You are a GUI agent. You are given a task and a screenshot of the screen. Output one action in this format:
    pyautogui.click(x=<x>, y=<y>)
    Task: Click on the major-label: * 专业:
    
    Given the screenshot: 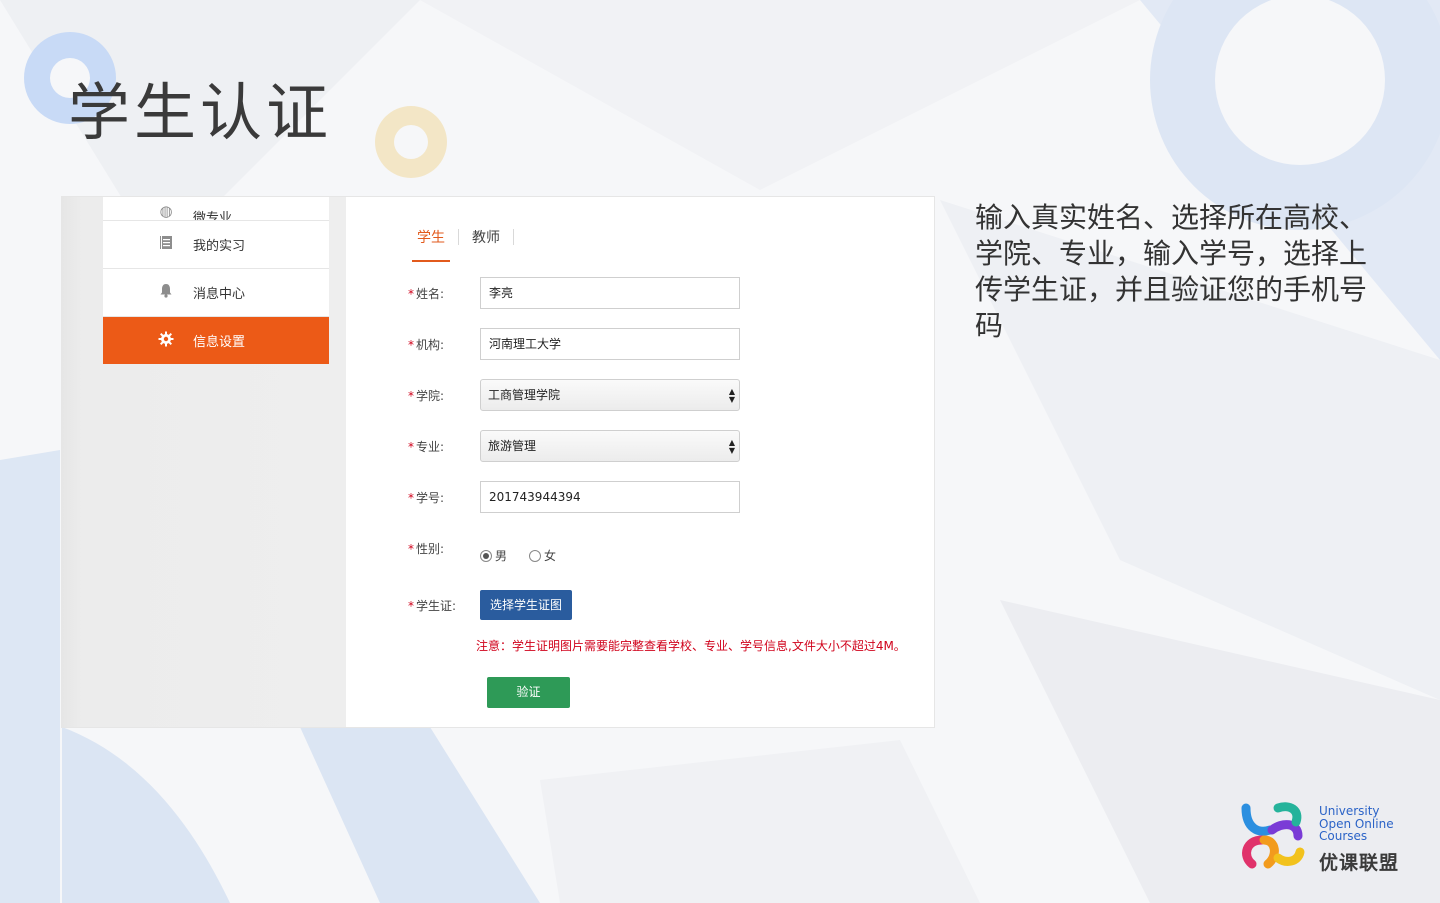 What is the action you would take?
    pyautogui.click(x=426, y=446)
    